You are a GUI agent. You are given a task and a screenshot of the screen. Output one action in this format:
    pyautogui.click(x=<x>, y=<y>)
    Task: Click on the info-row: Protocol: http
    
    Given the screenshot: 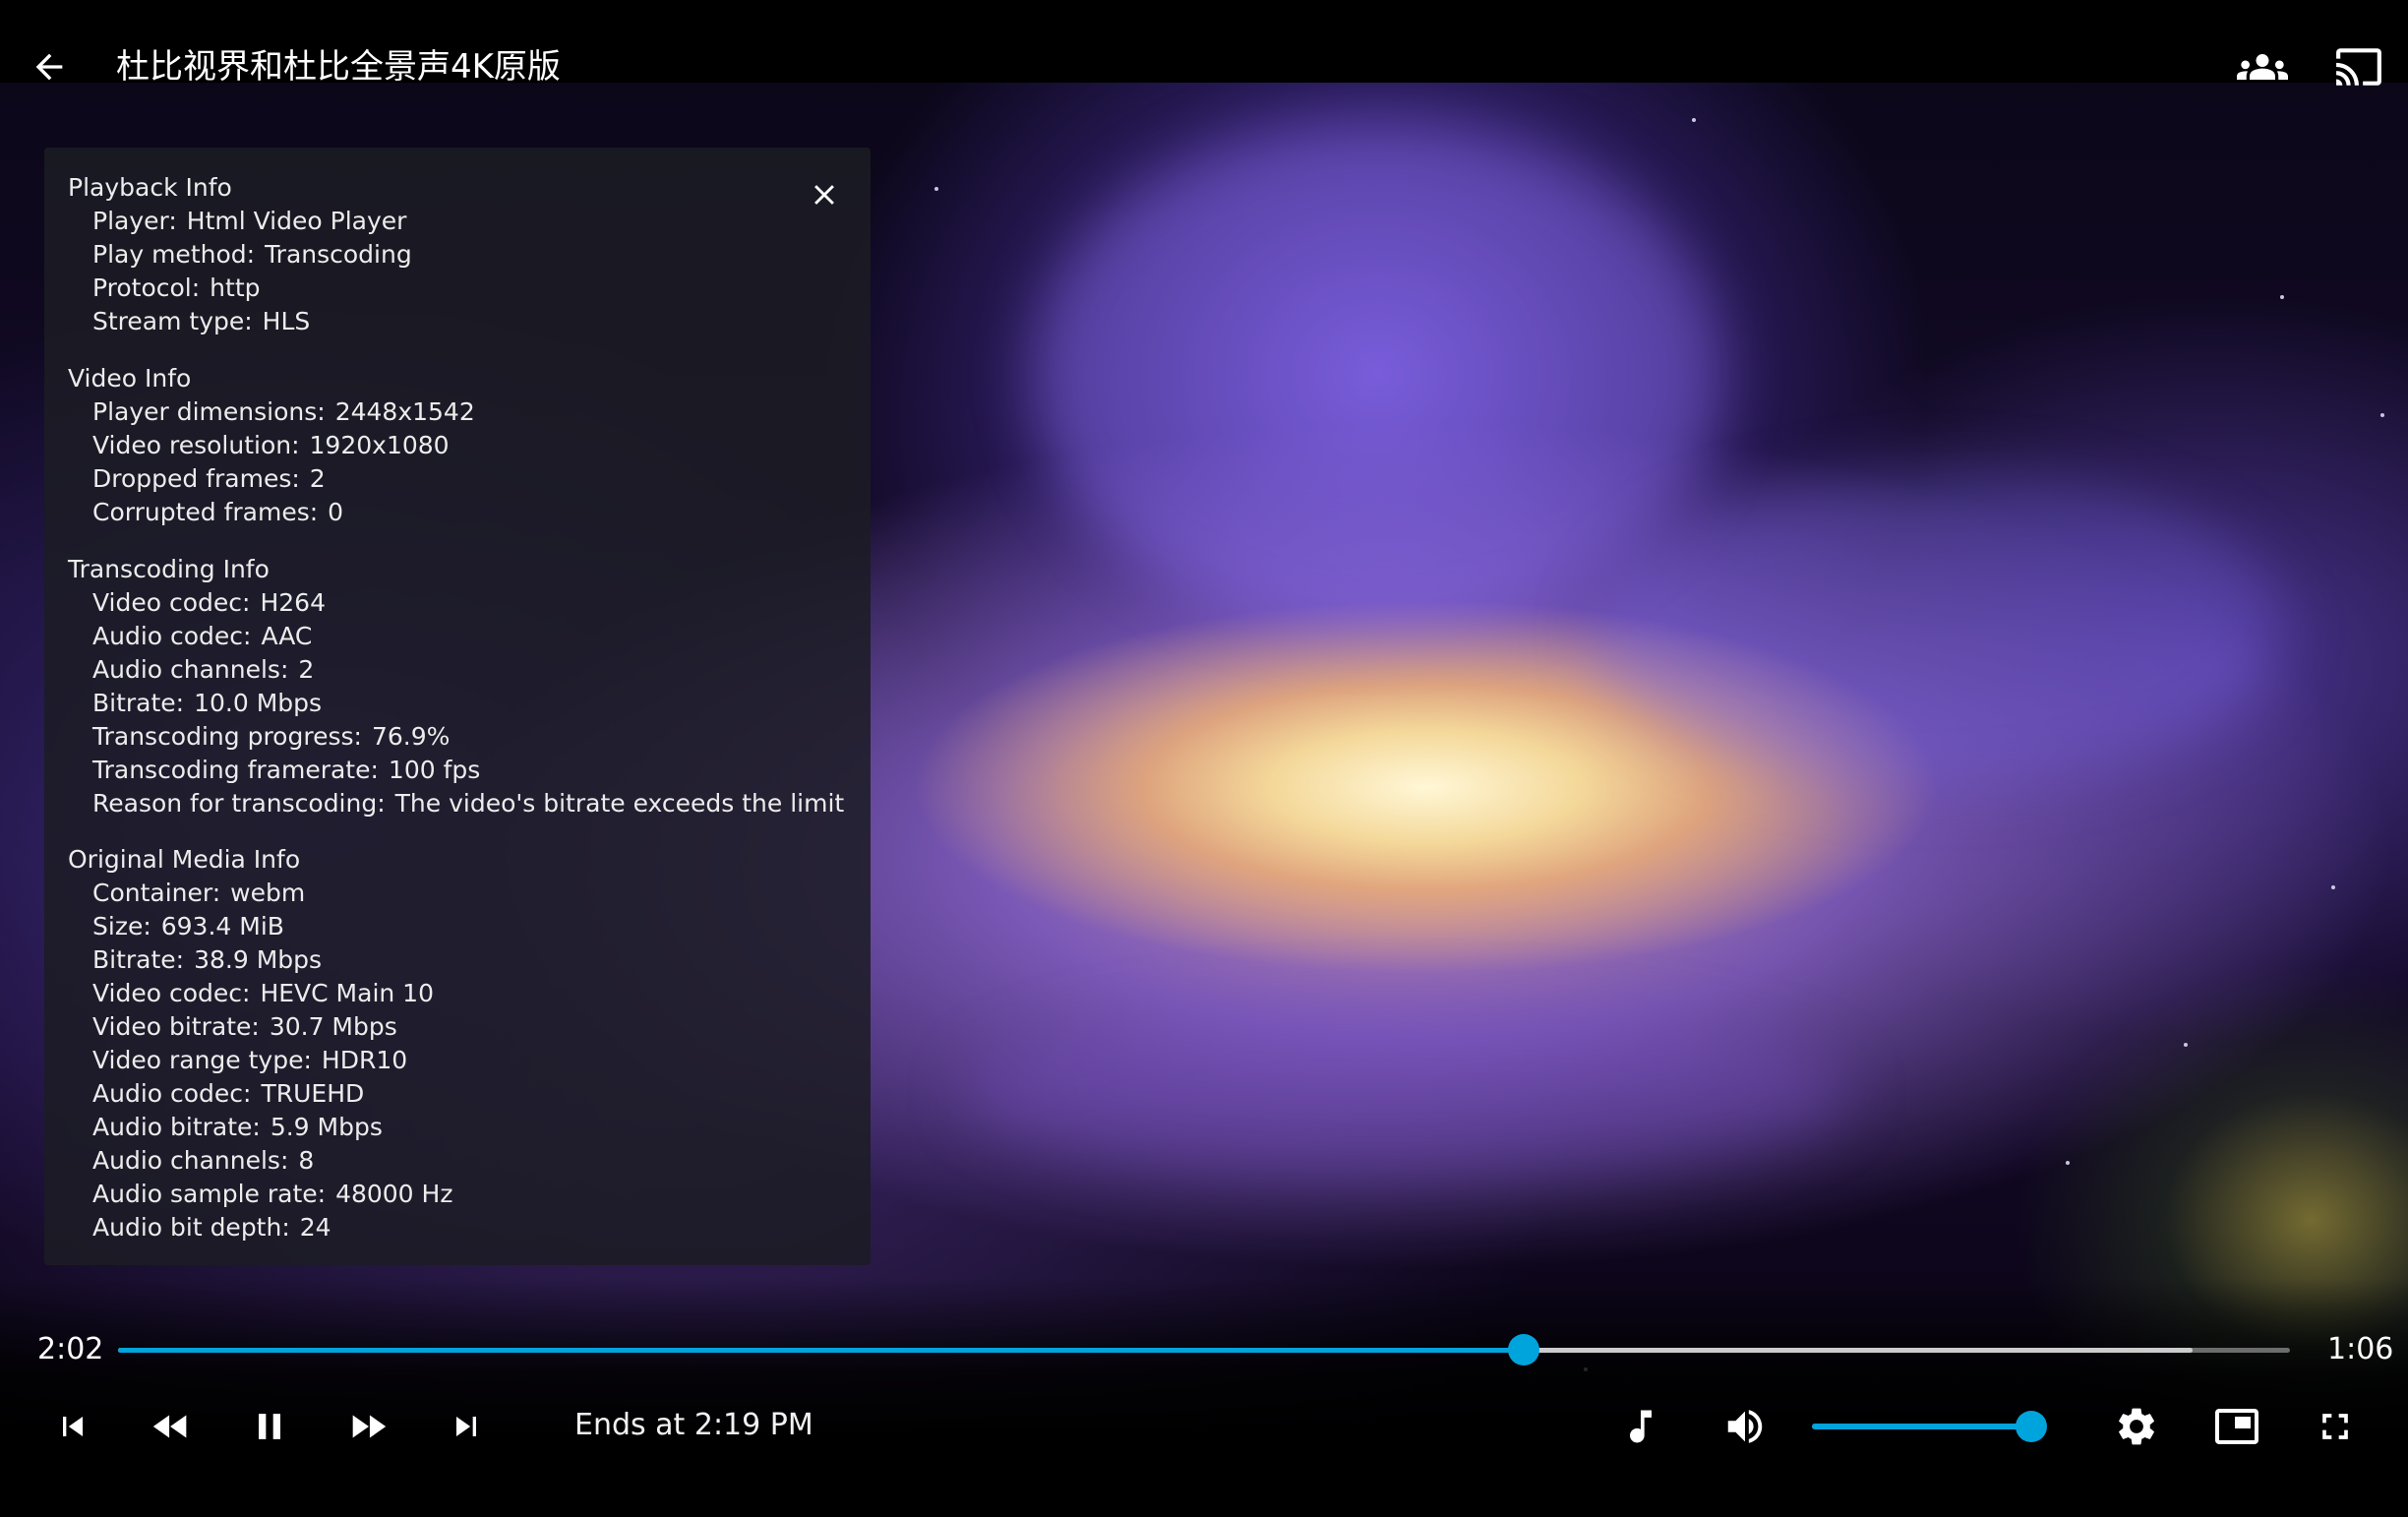 What is the action you would take?
    pyautogui.click(x=176, y=287)
    